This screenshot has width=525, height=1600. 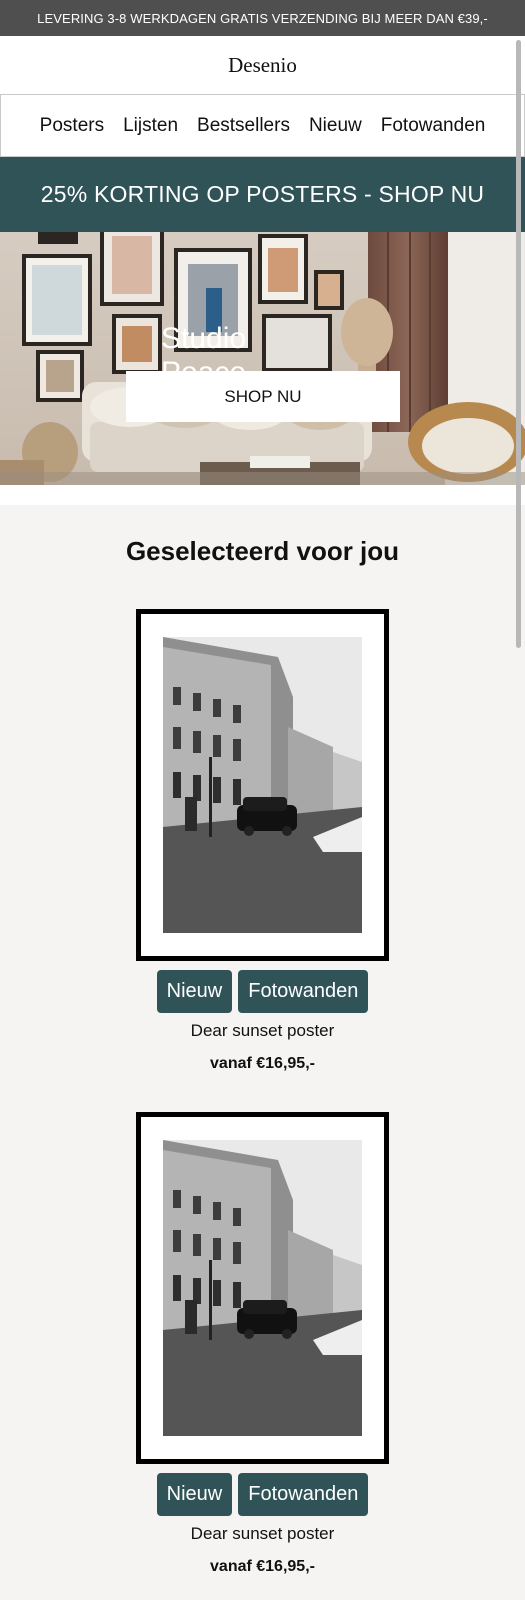 I want to click on promo-text: 25% KORTING OP POSTERS - SHOP NU, so click(x=262, y=194).